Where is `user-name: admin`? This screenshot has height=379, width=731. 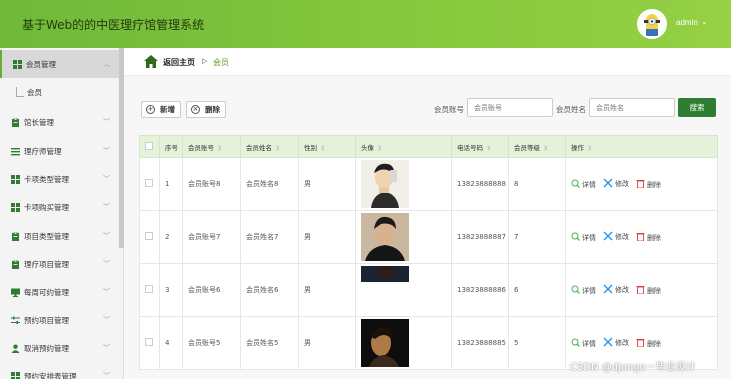
user-name: admin is located at coordinates (687, 22).